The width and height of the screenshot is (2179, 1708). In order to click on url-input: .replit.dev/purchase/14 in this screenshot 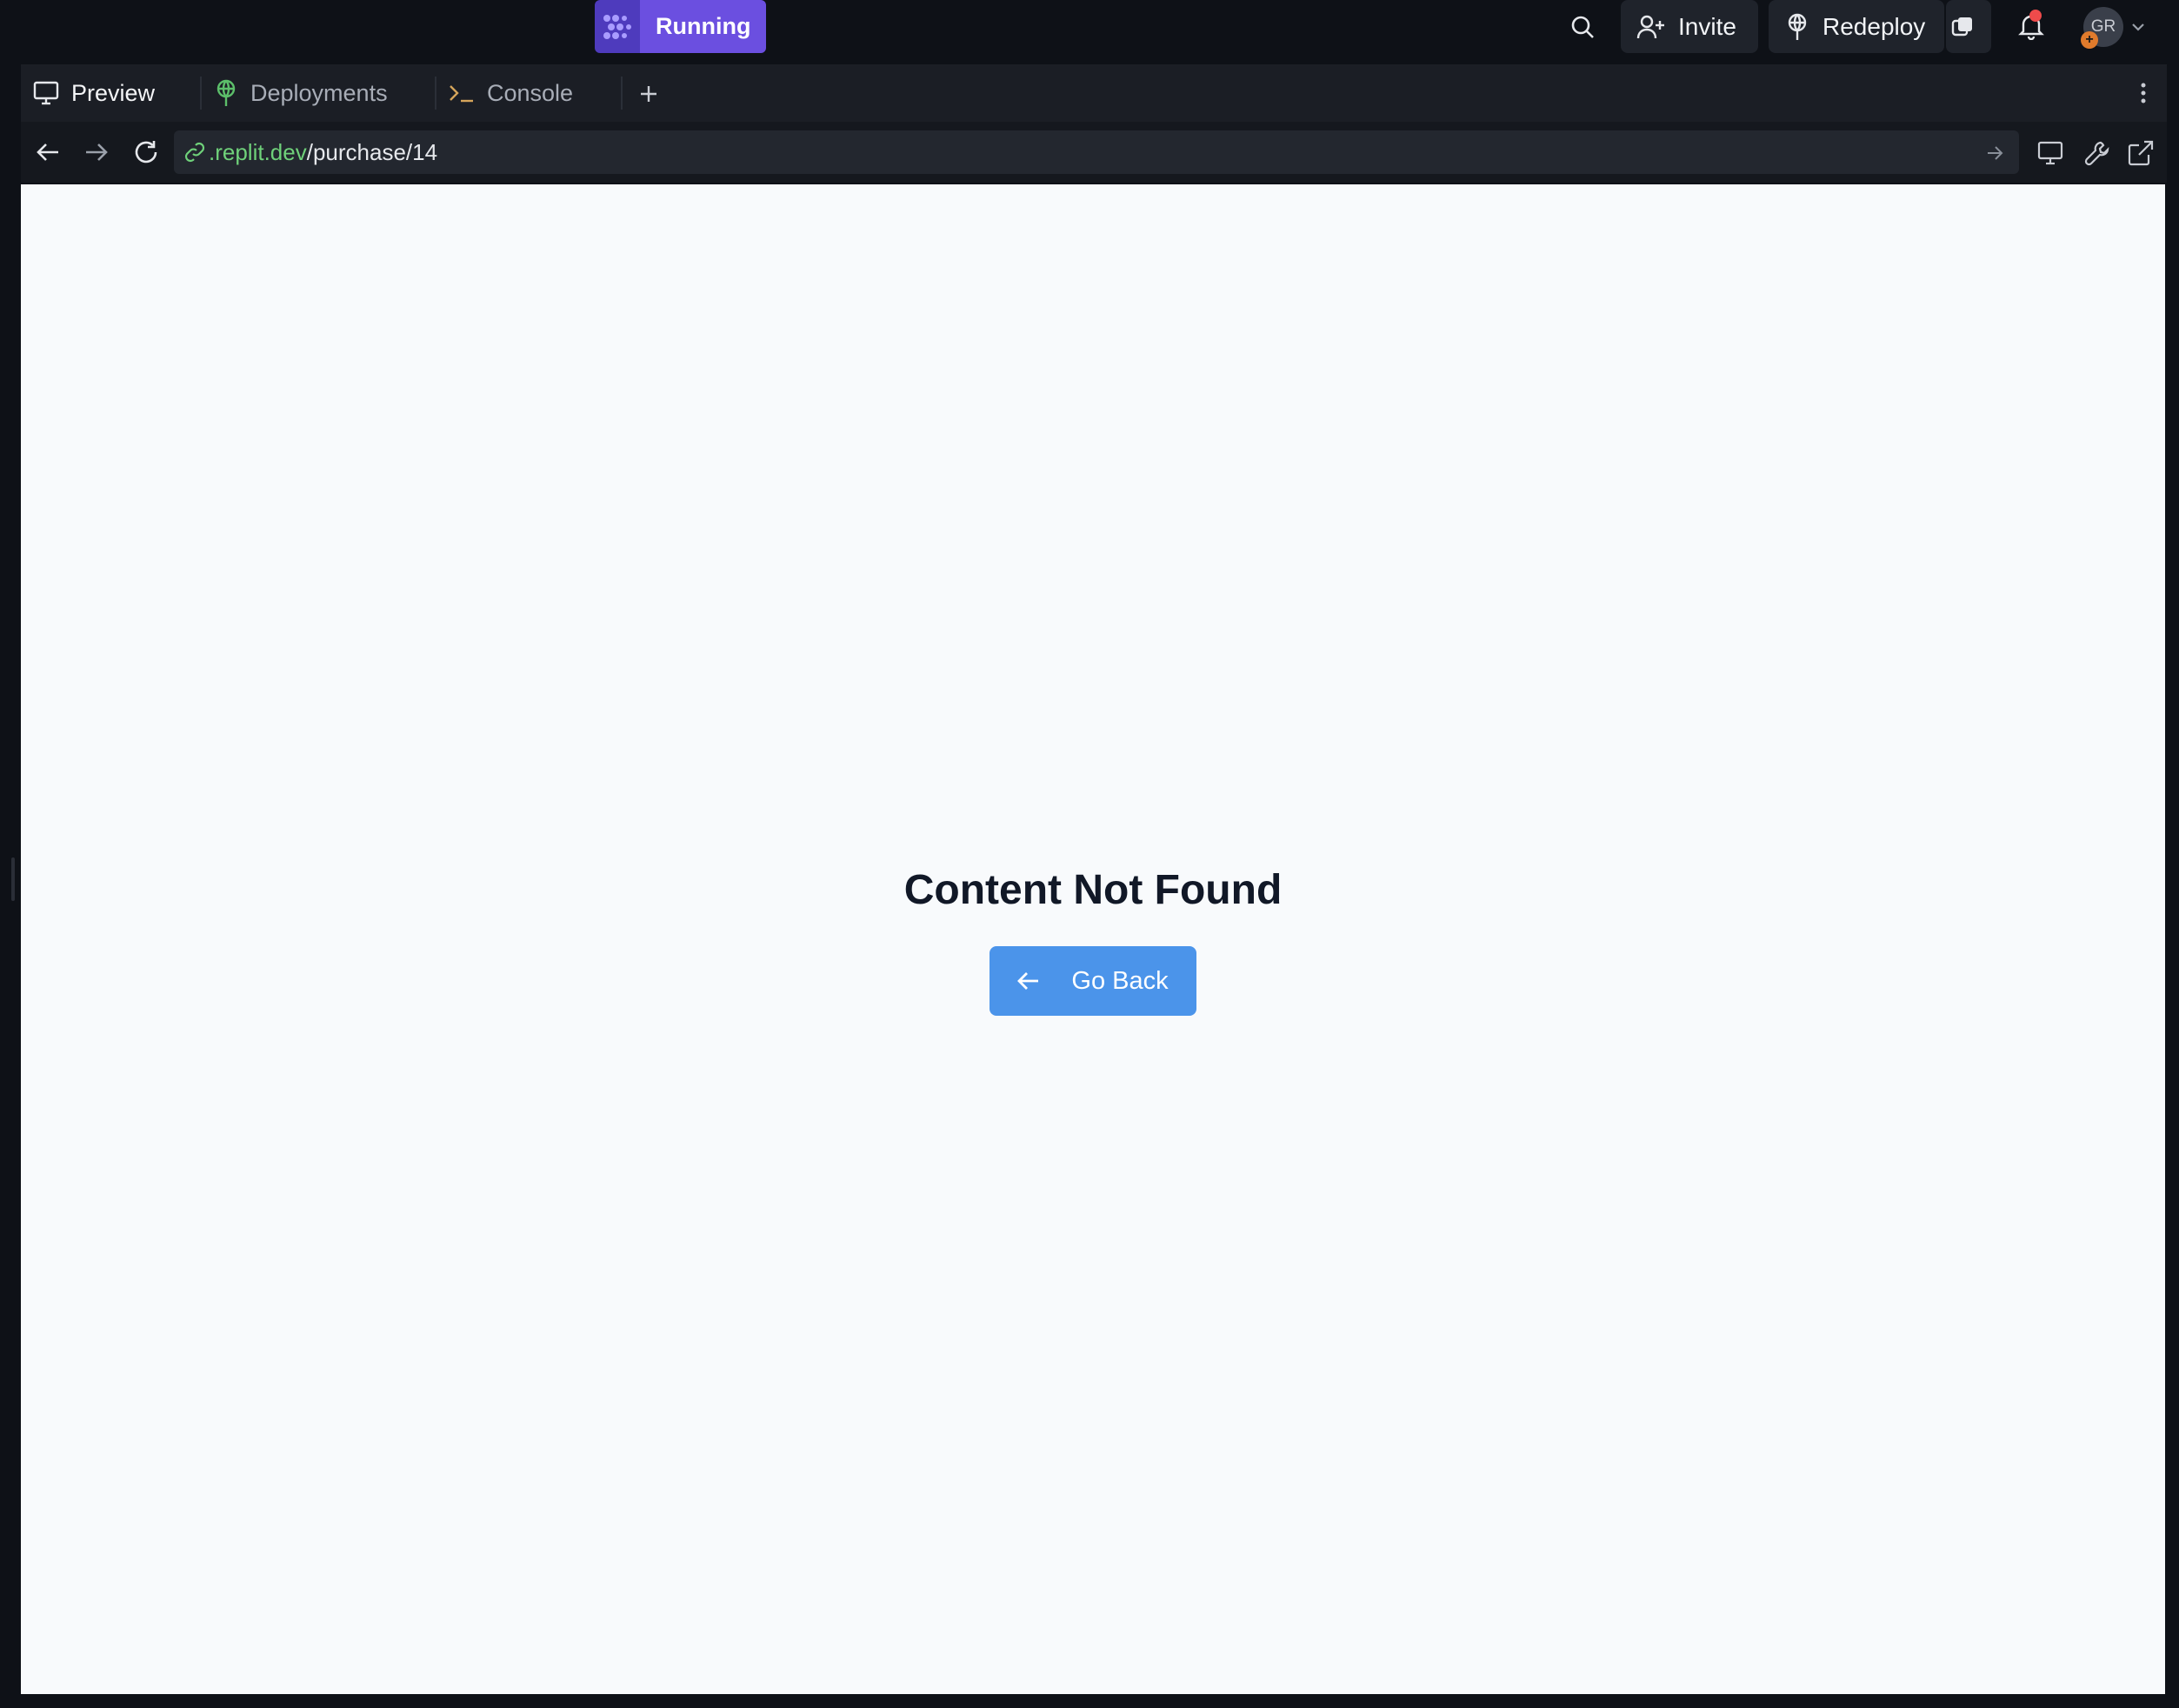, I will do `click(1096, 152)`.